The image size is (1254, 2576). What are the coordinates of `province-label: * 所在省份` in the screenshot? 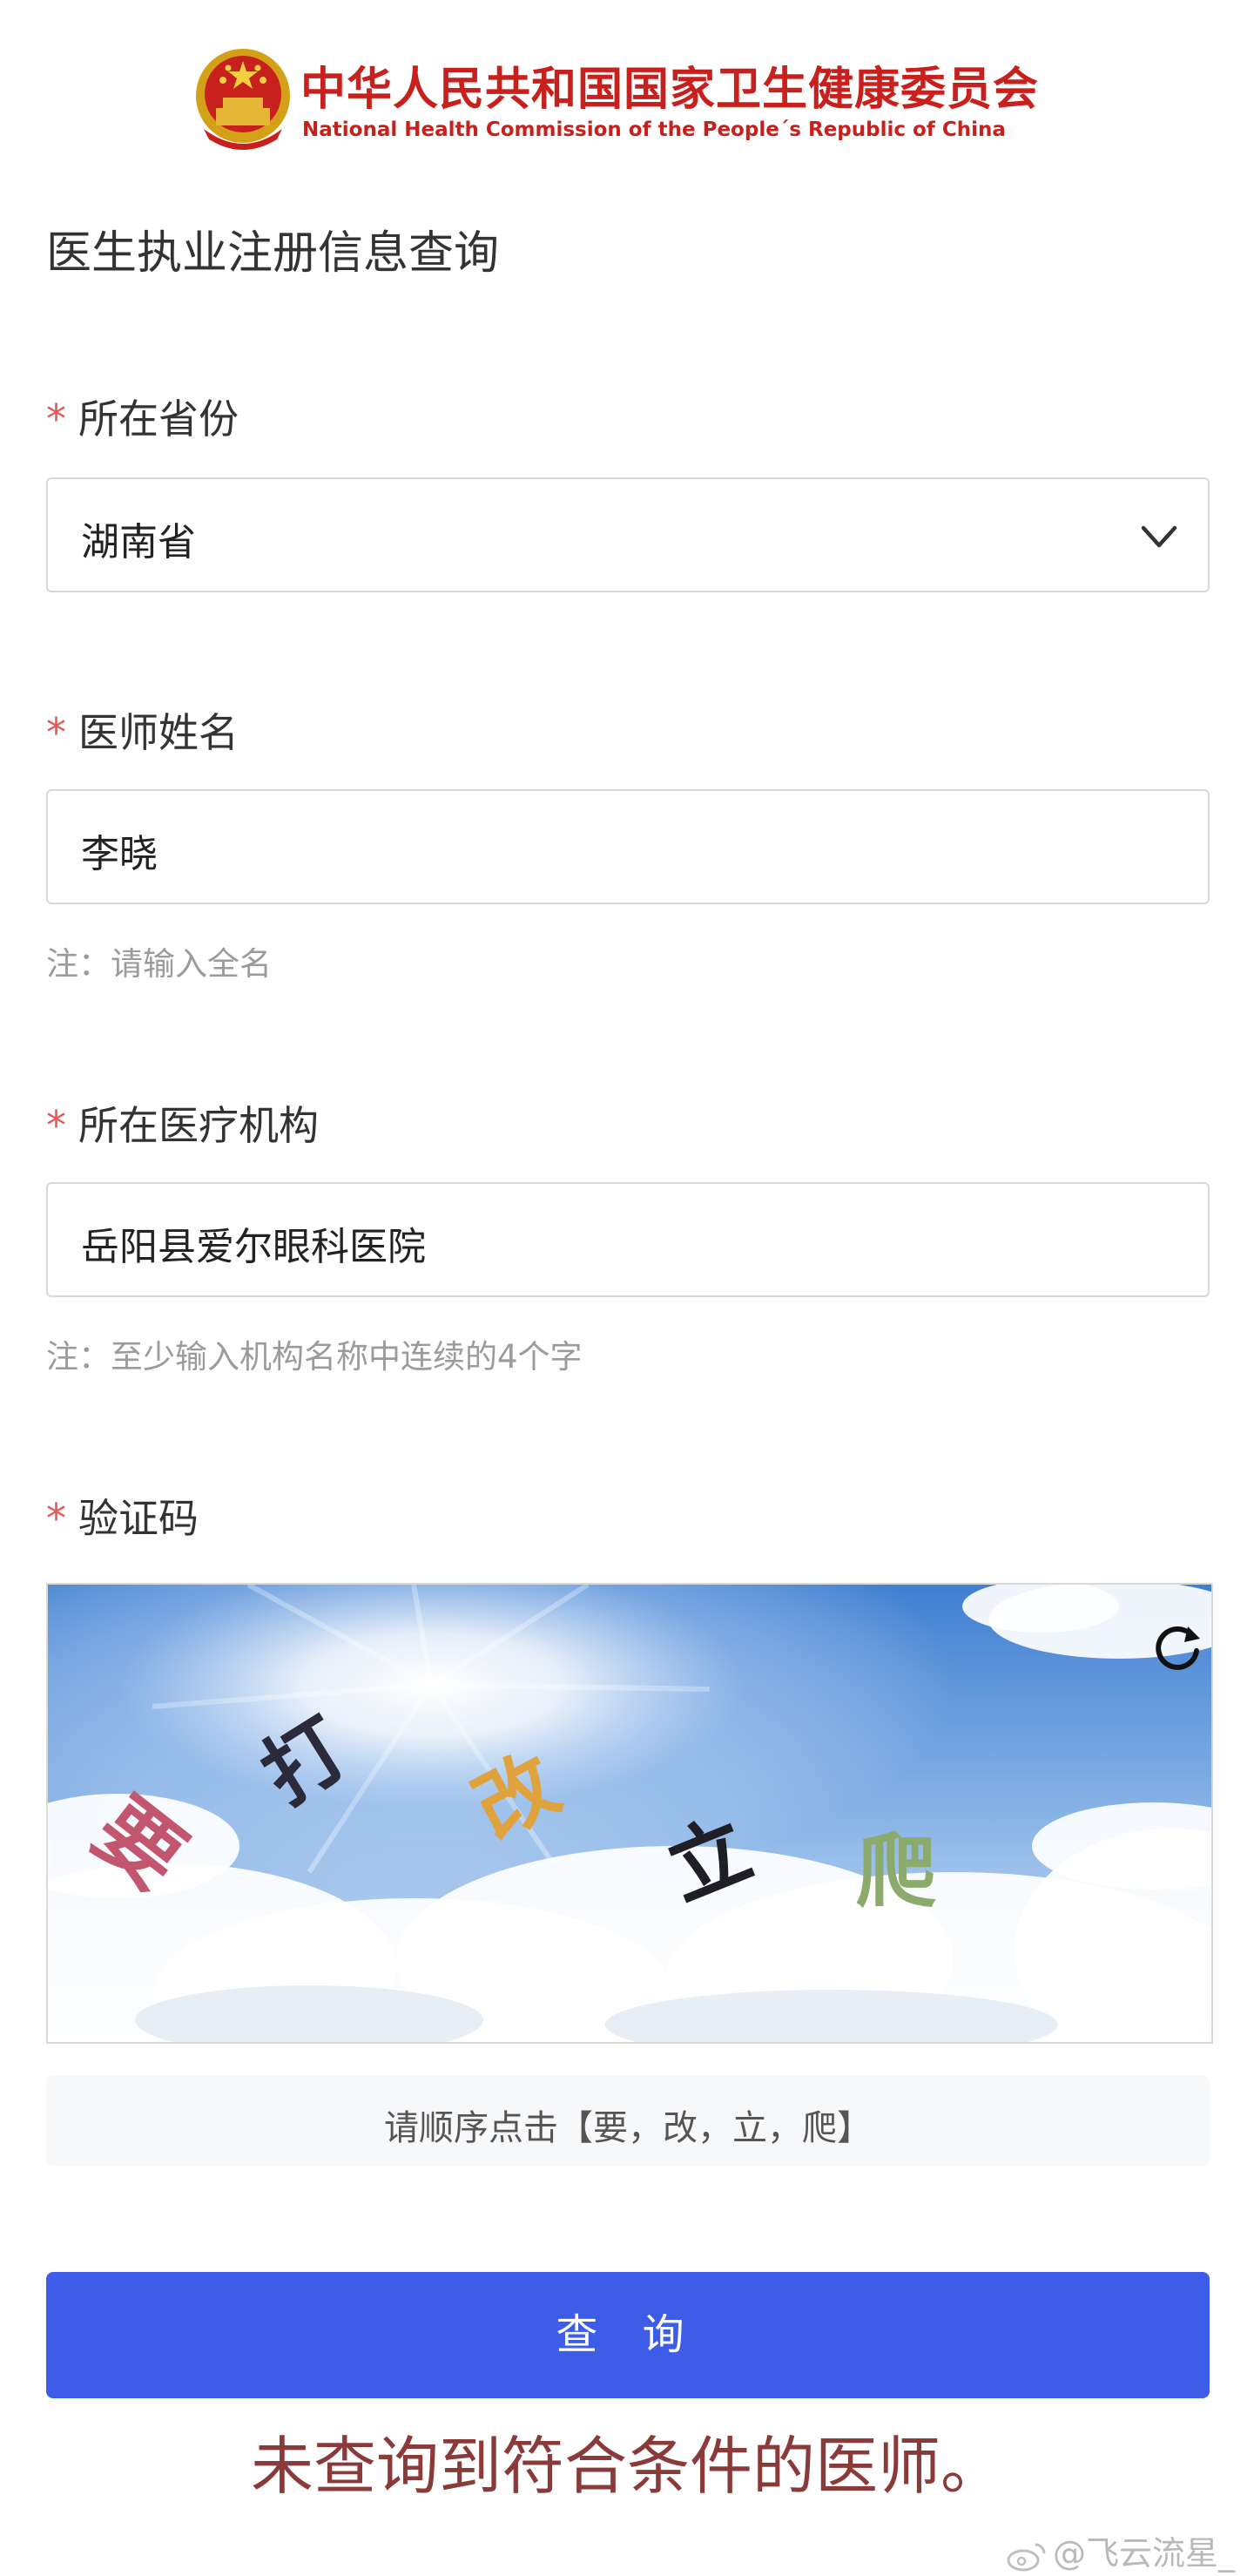 It's located at (142, 416).